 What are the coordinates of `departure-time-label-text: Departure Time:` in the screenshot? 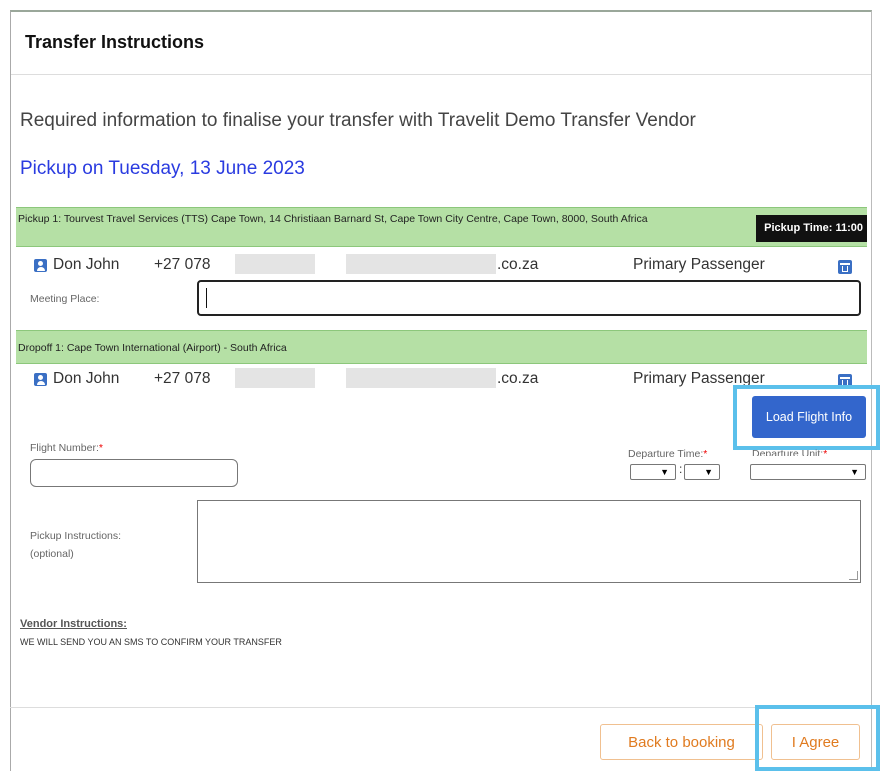 It's located at (666, 454).